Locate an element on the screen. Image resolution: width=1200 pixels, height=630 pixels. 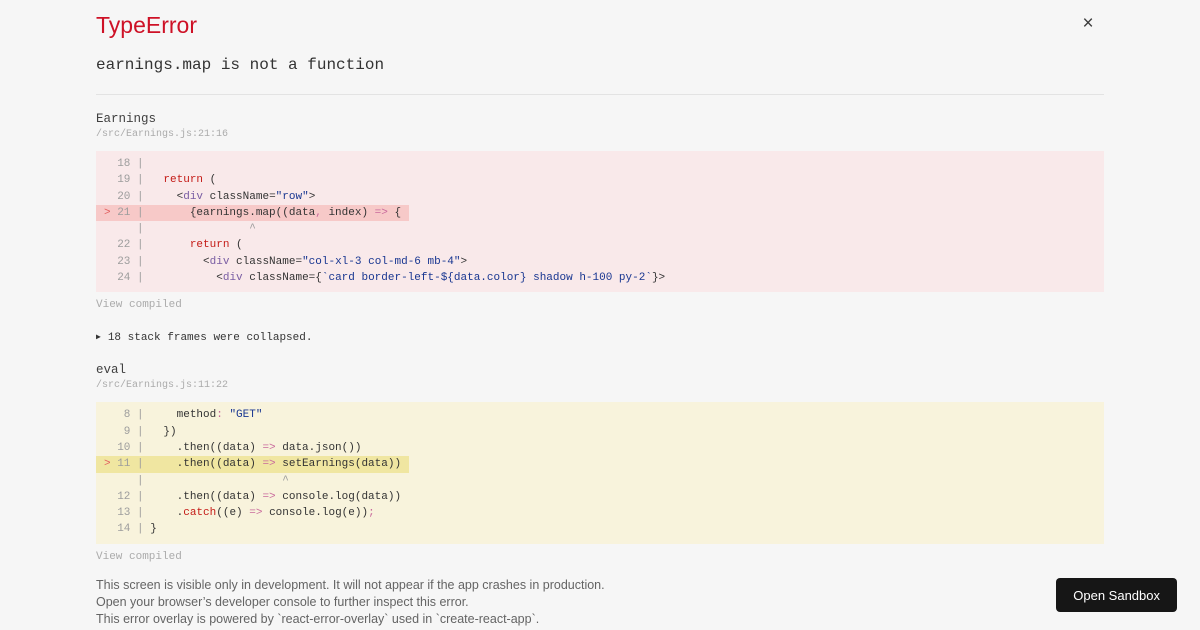
code-line: 22 | return ( is located at coordinates (173, 245).